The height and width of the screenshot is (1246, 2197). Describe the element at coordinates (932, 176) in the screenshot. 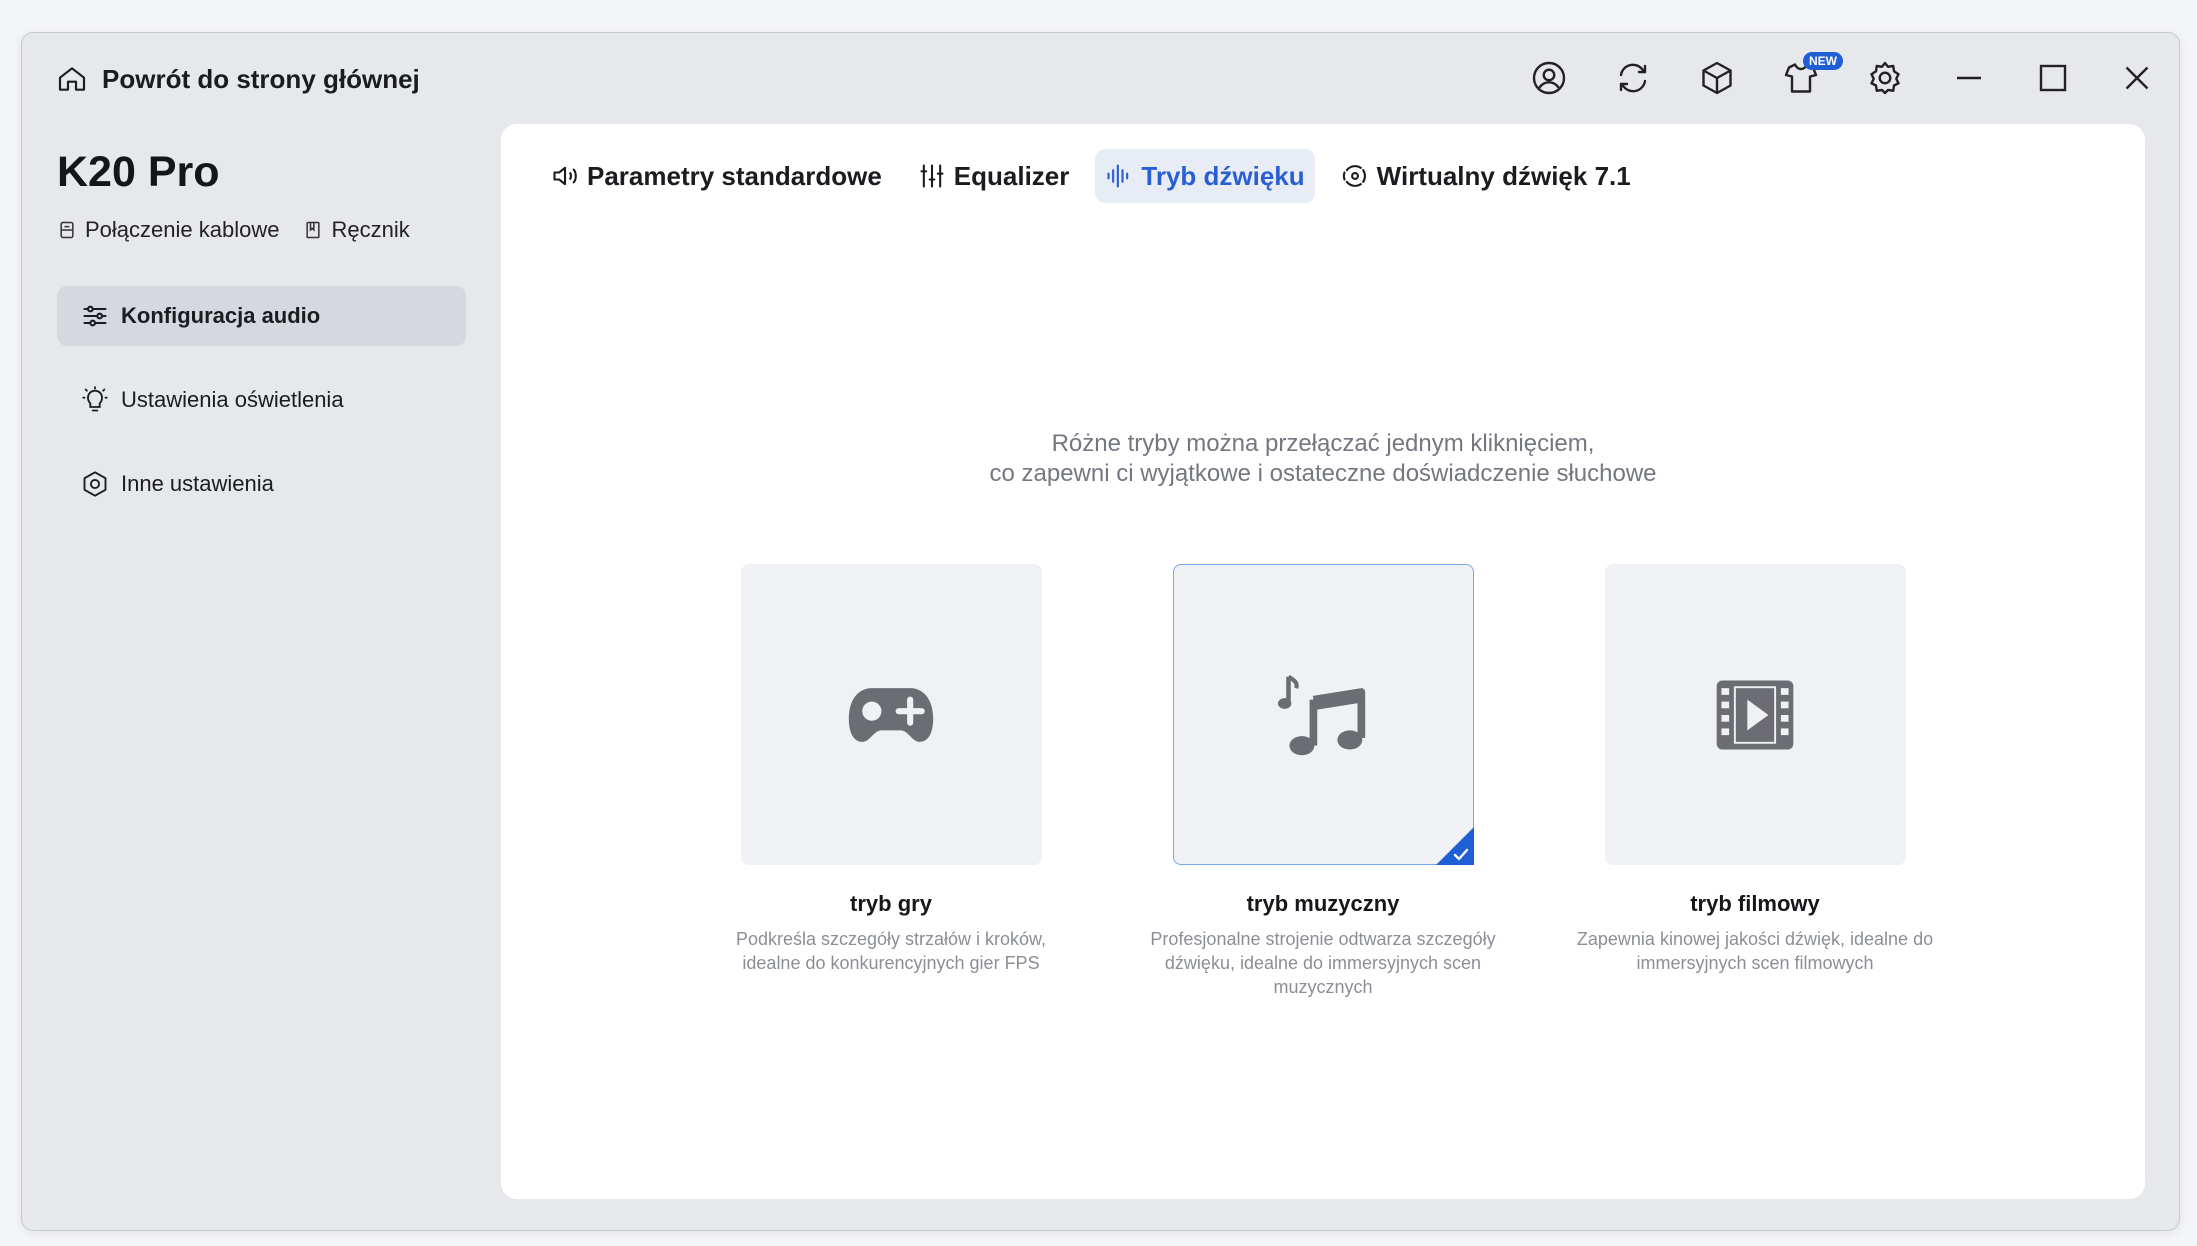

I see `equalizer-icon` at that location.